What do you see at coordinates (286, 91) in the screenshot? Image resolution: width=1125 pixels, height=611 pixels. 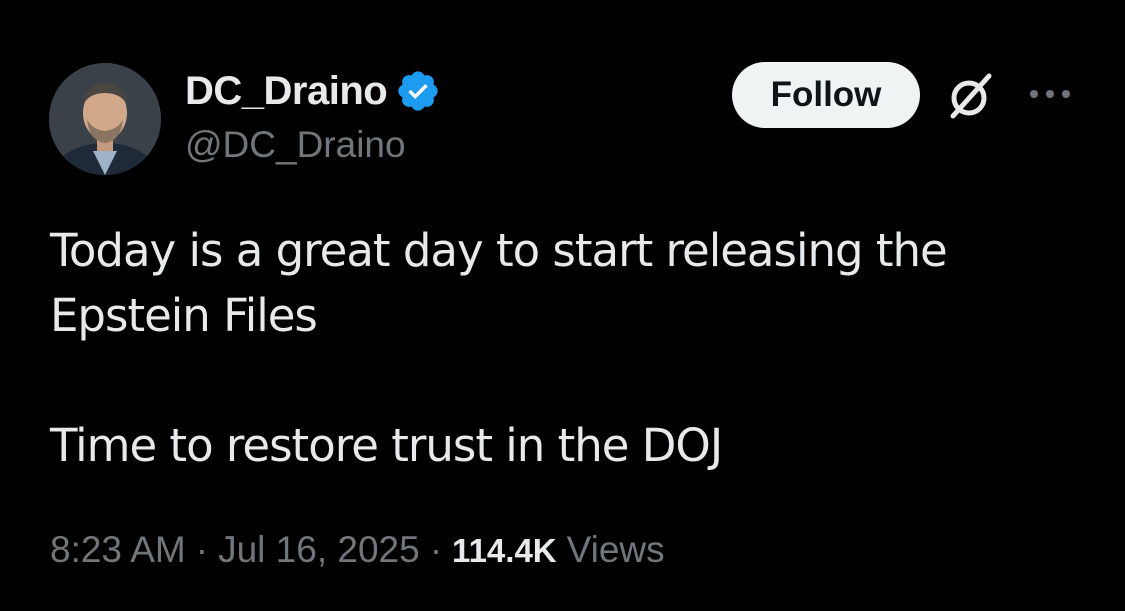 I see `display-name-text: DC_Draino` at bounding box center [286, 91].